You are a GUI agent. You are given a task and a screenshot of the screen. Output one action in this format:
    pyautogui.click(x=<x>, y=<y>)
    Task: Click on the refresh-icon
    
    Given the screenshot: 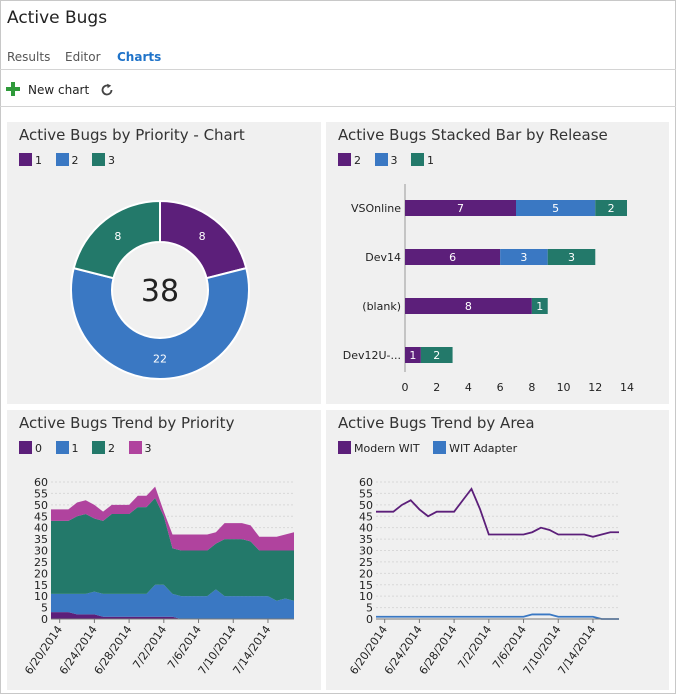 What is the action you would take?
    pyautogui.click(x=107, y=90)
    